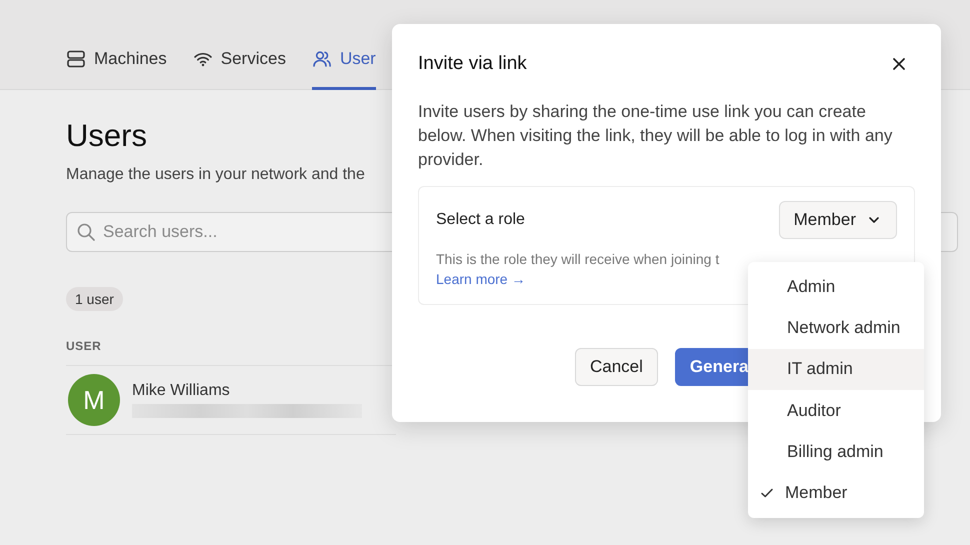  What do you see at coordinates (836, 411) in the screenshot?
I see `role-option: Auditor` at bounding box center [836, 411].